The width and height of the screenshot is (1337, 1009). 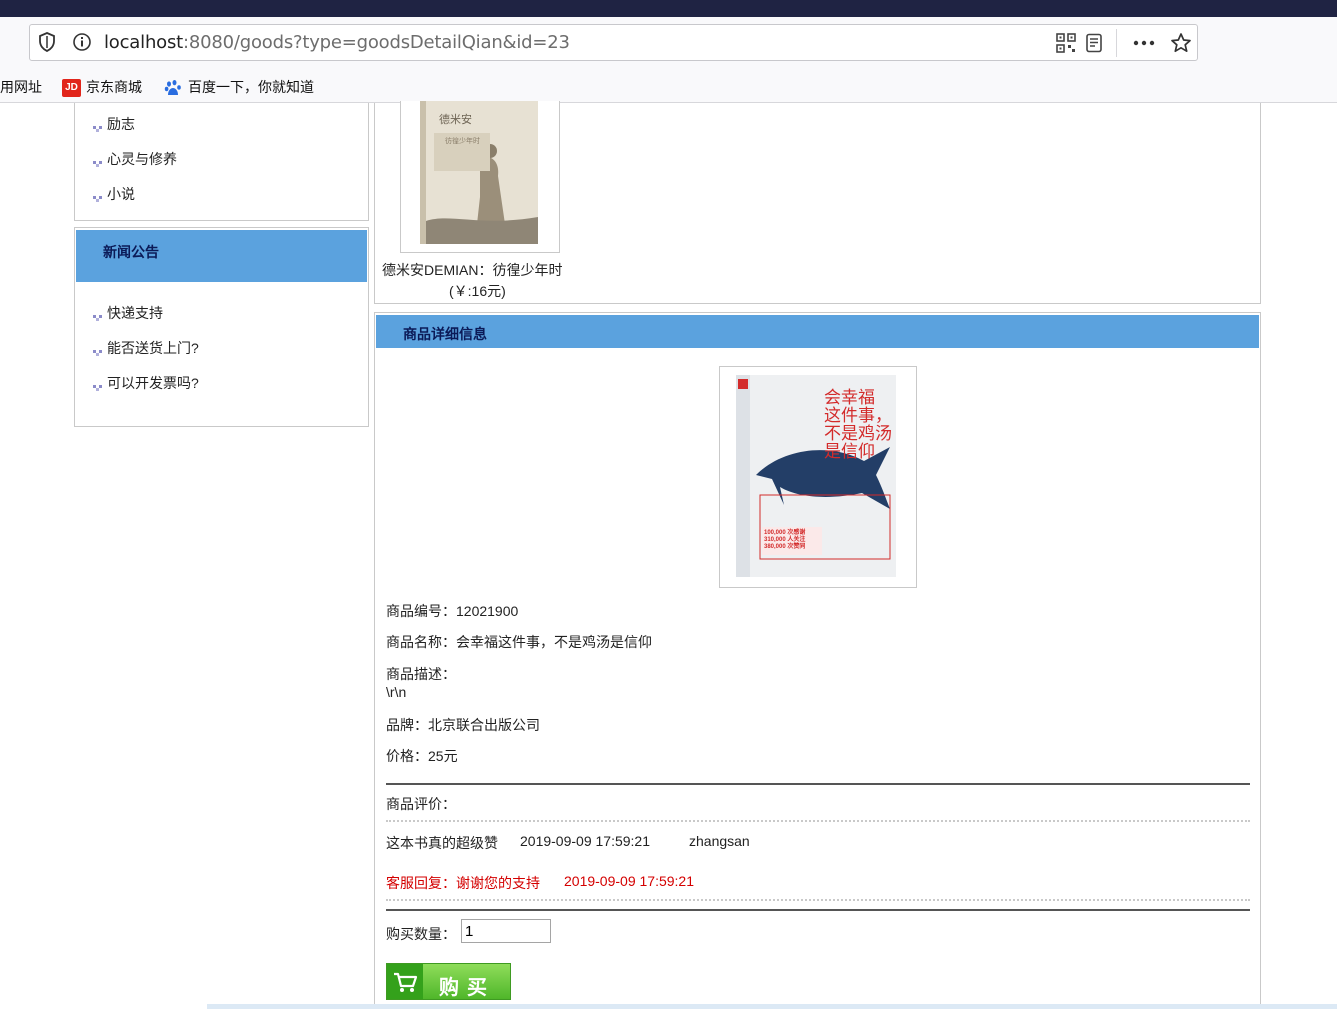 What do you see at coordinates (1116, 43) in the screenshot?
I see `toolbar-divider` at bounding box center [1116, 43].